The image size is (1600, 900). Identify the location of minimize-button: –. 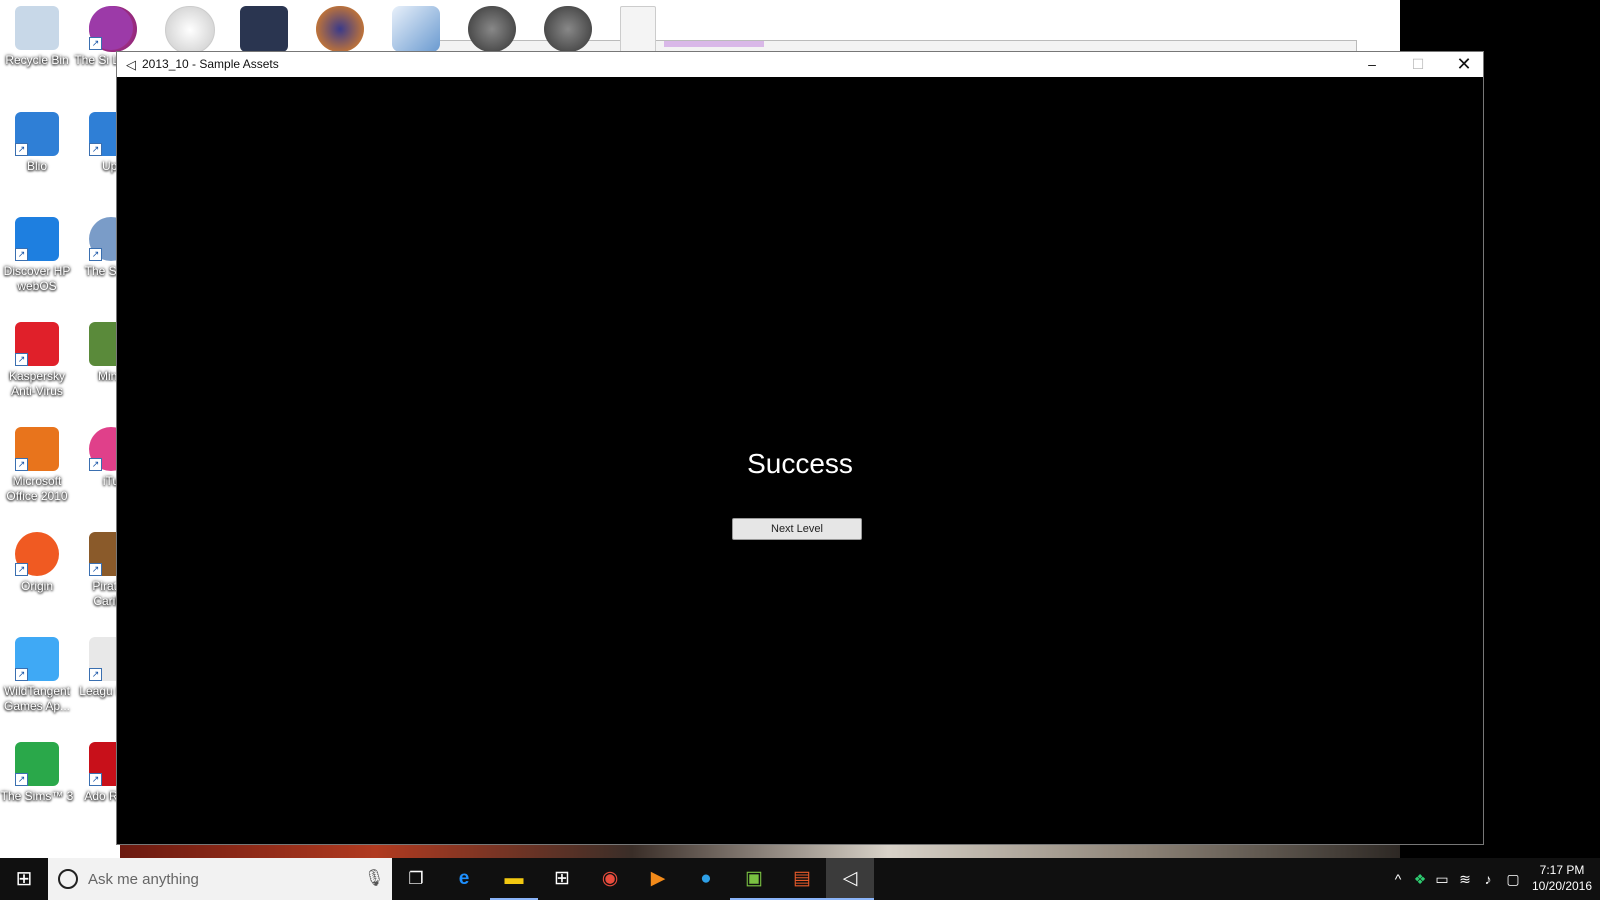
(1372, 64).